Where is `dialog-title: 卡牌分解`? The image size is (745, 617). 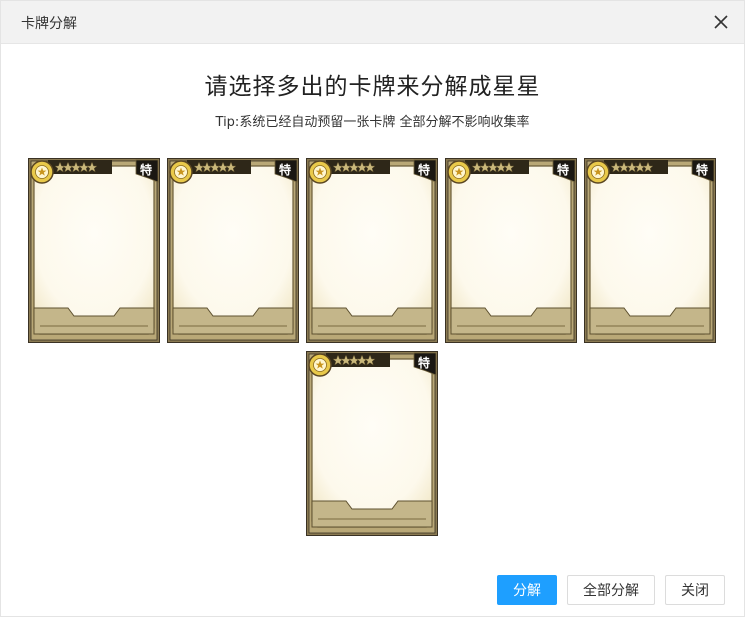 dialog-title: 卡牌分解 is located at coordinates (49, 24).